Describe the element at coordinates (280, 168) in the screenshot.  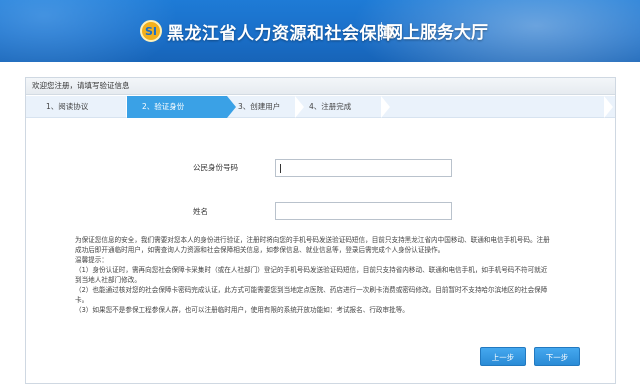
I see `text-caret` at that location.